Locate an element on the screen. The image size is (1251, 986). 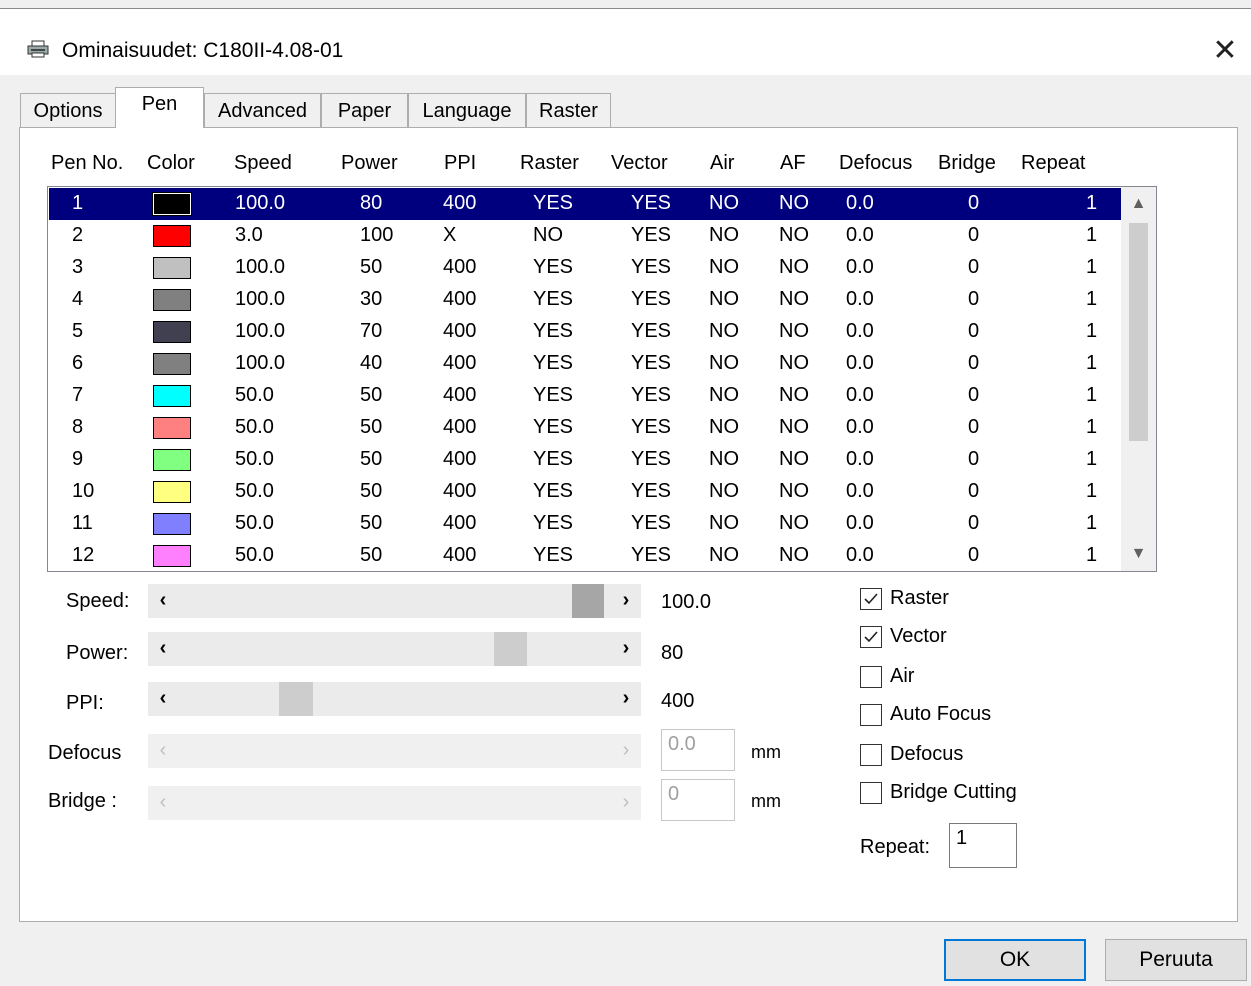
table-row: 3 100.0 50 400 YES YES NO NO 0.0 0 1 is located at coordinates (585, 268).